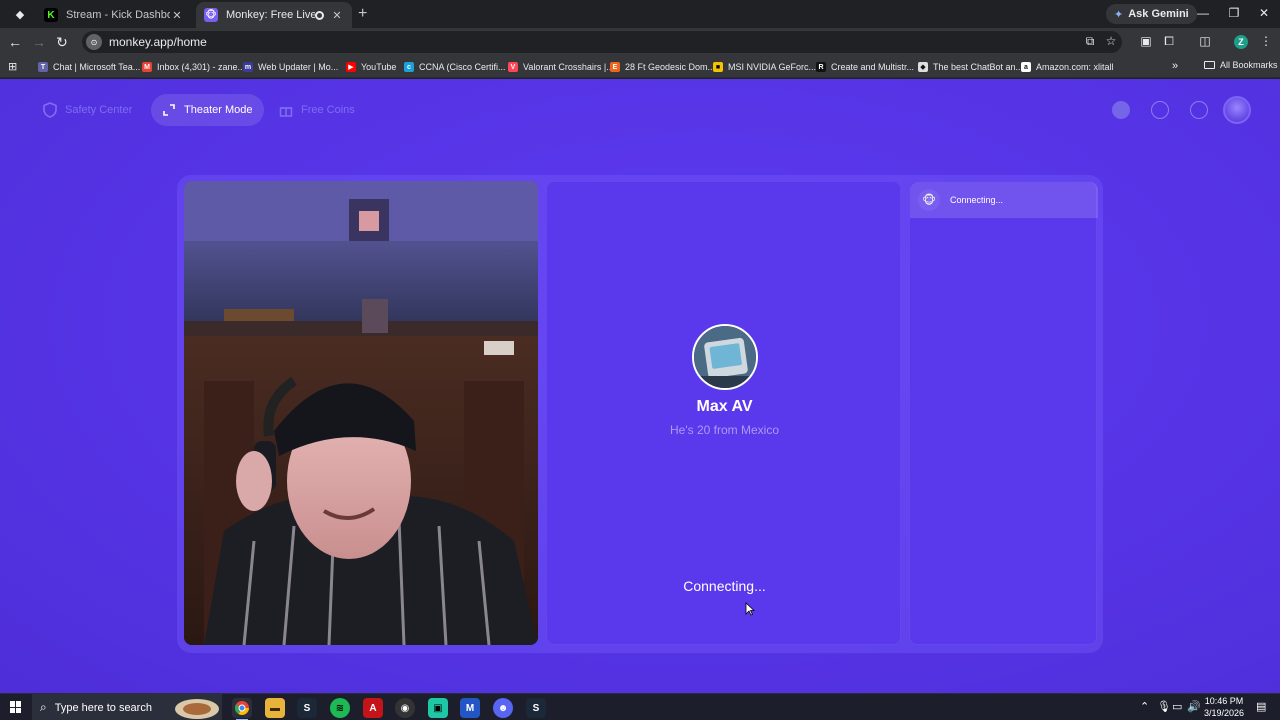  Describe the element at coordinates (1075, 67) in the screenshot. I see `bookmark-label: Amazon.com: xlitall` at that location.